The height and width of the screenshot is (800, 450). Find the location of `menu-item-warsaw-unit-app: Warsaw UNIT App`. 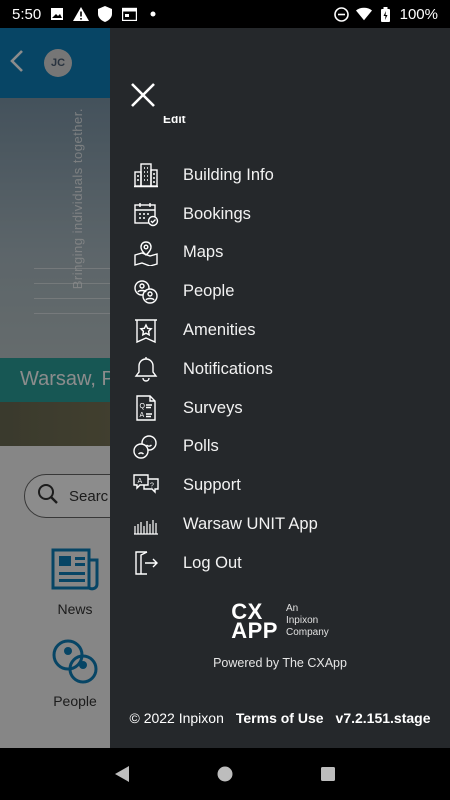

menu-item-warsaw-unit-app: Warsaw UNIT App is located at coordinates (280, 524).